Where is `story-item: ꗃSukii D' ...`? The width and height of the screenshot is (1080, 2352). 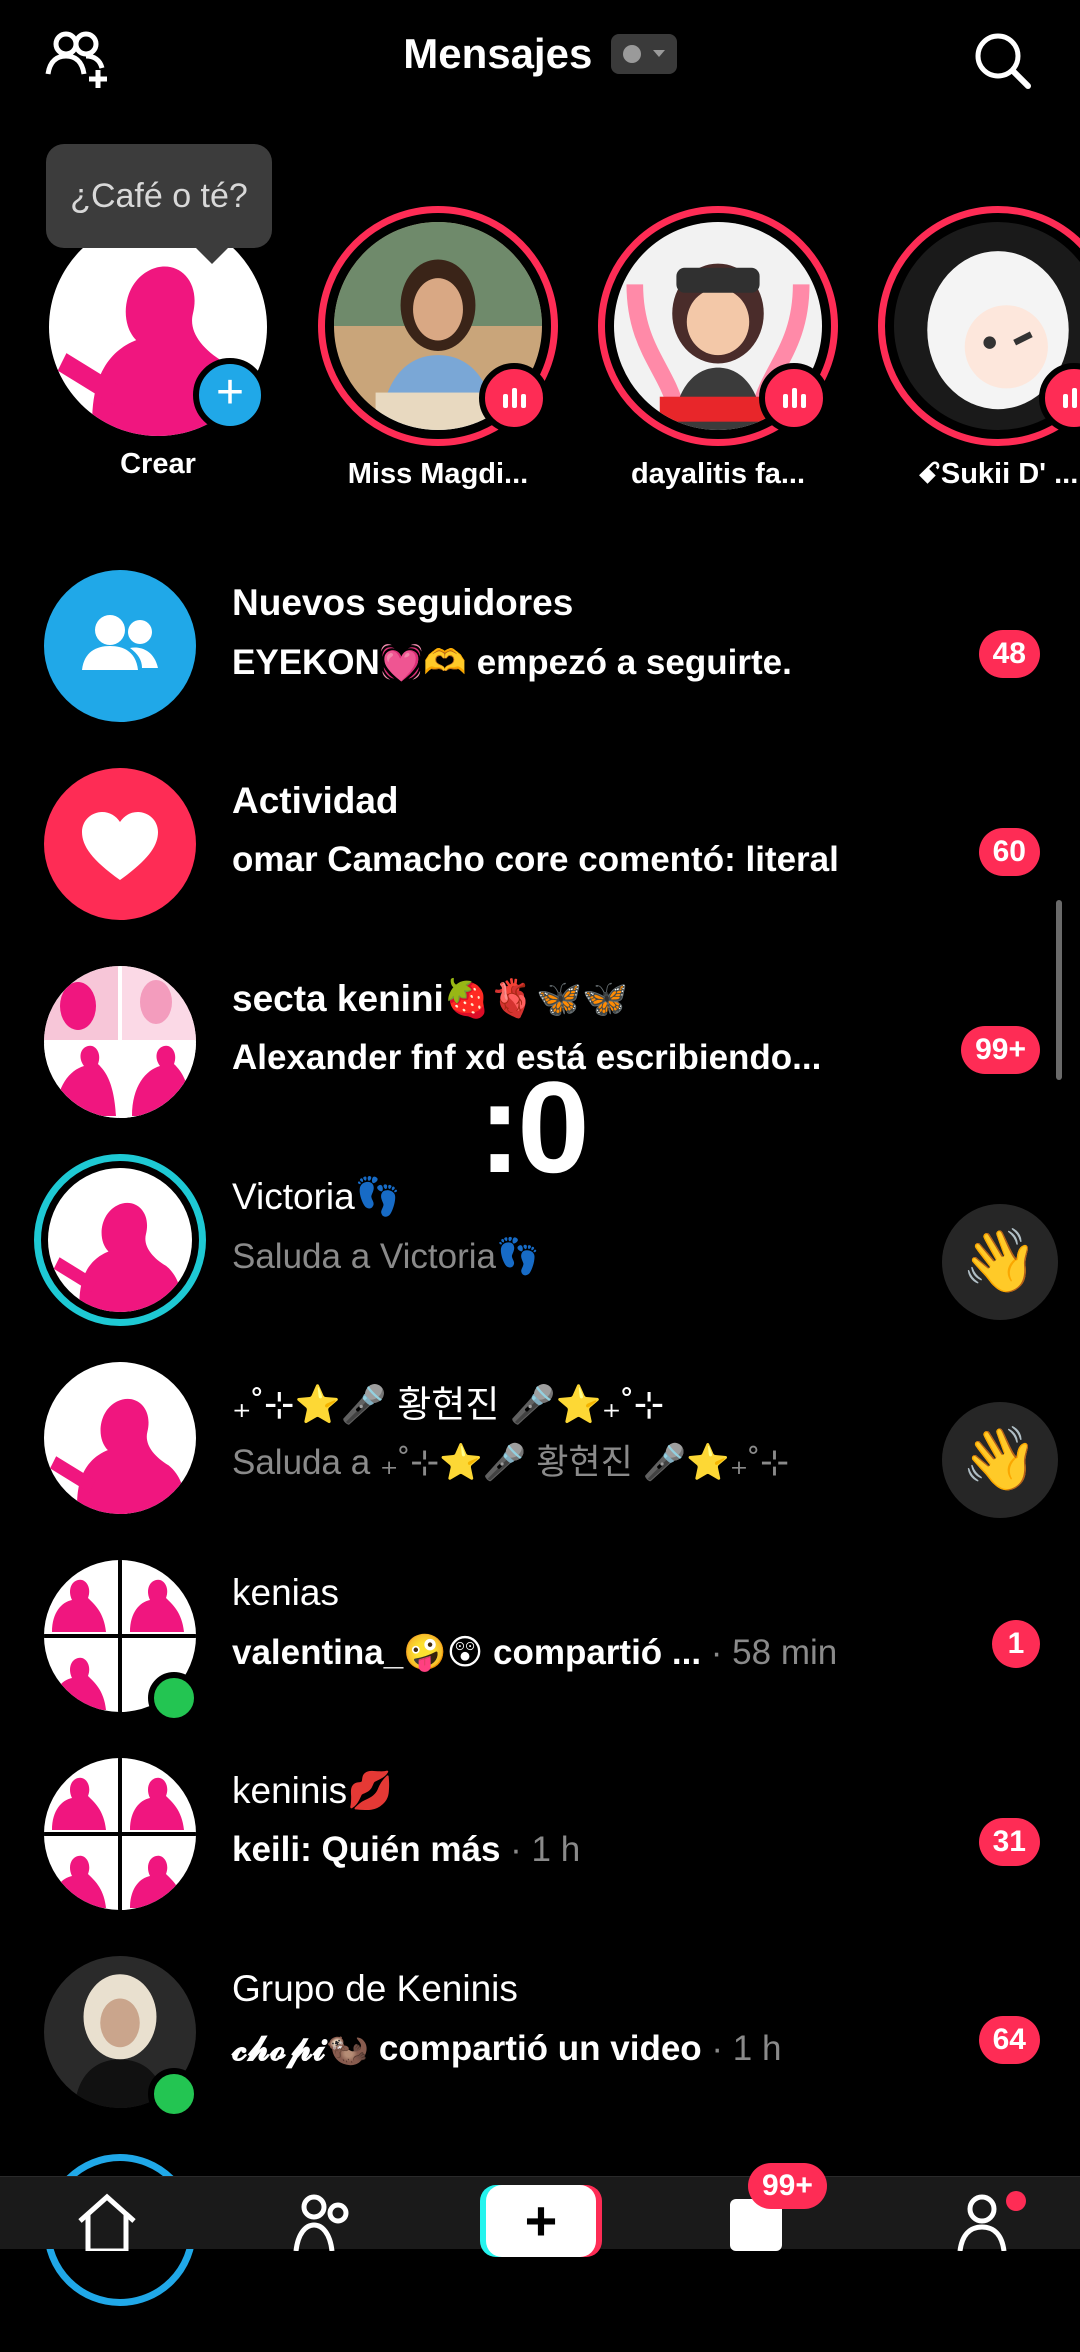 story-item: ꗃSukii D' ... is located at coordinates (974, 348).